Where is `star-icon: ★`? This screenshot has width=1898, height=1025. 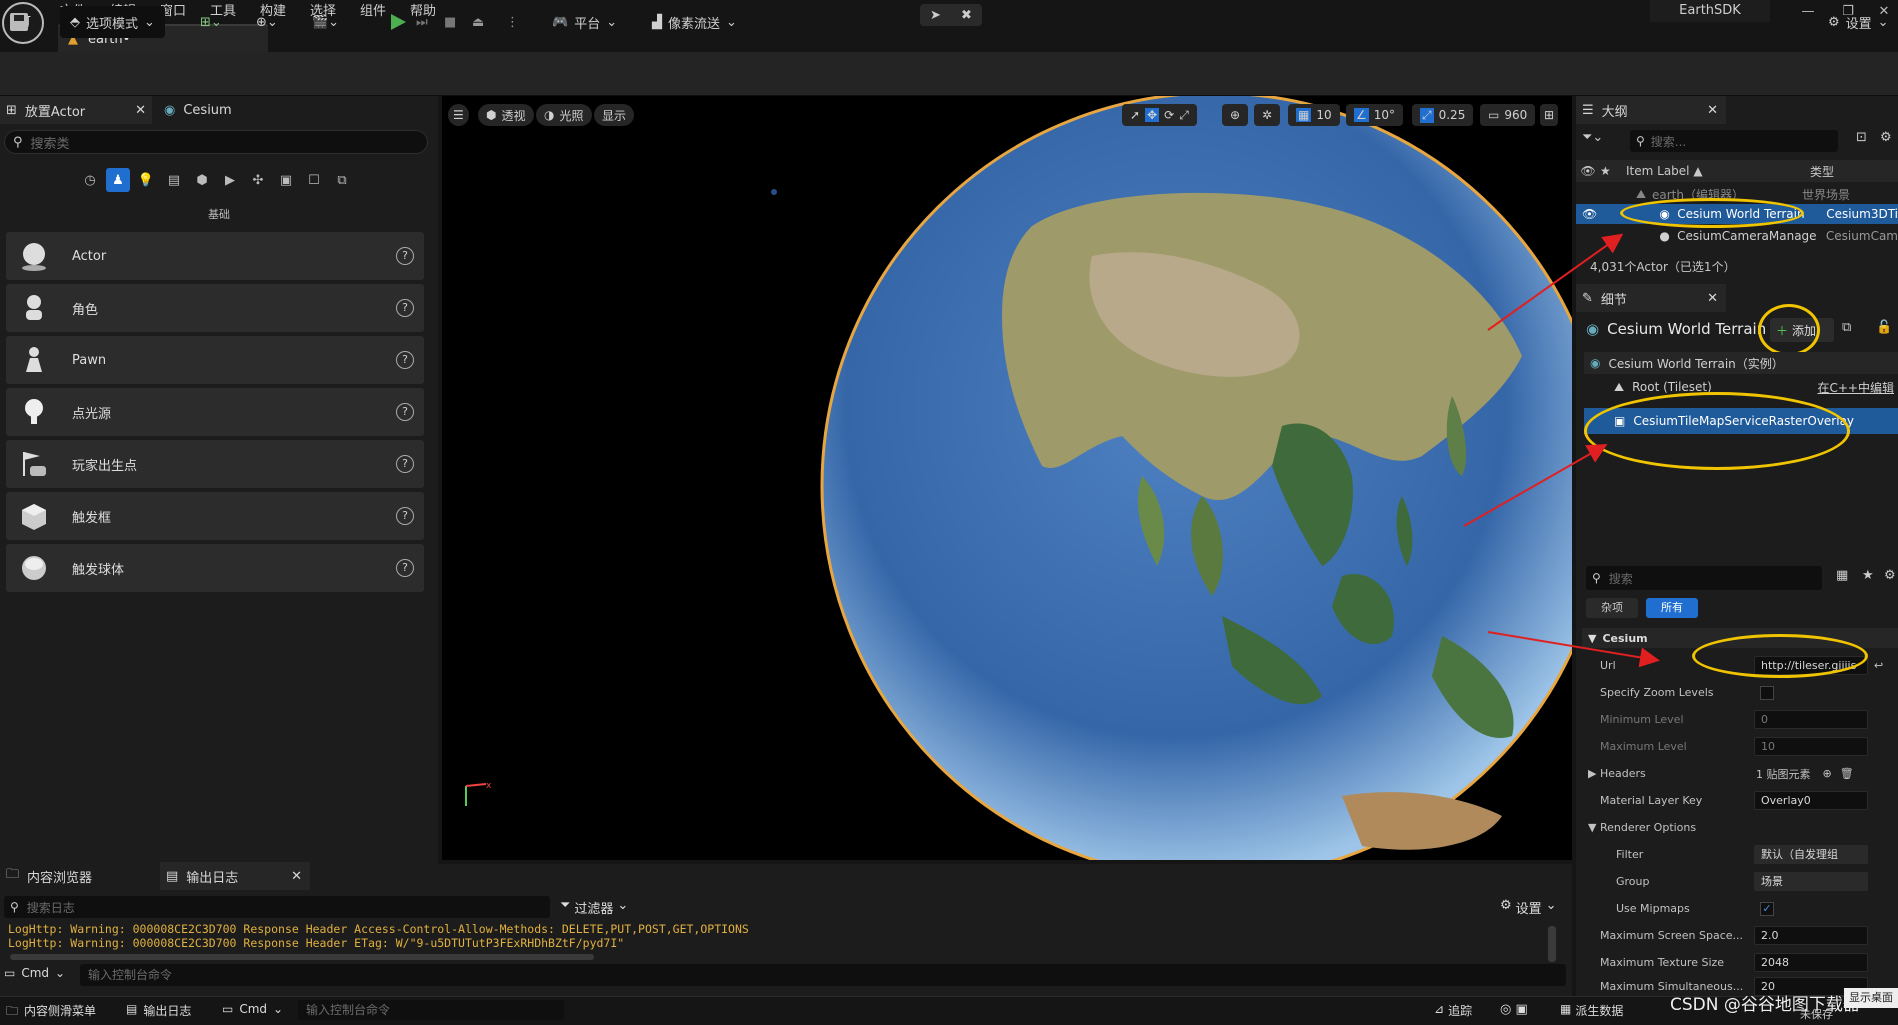 star-icon: ★ is located at coordinates (1868, 575).